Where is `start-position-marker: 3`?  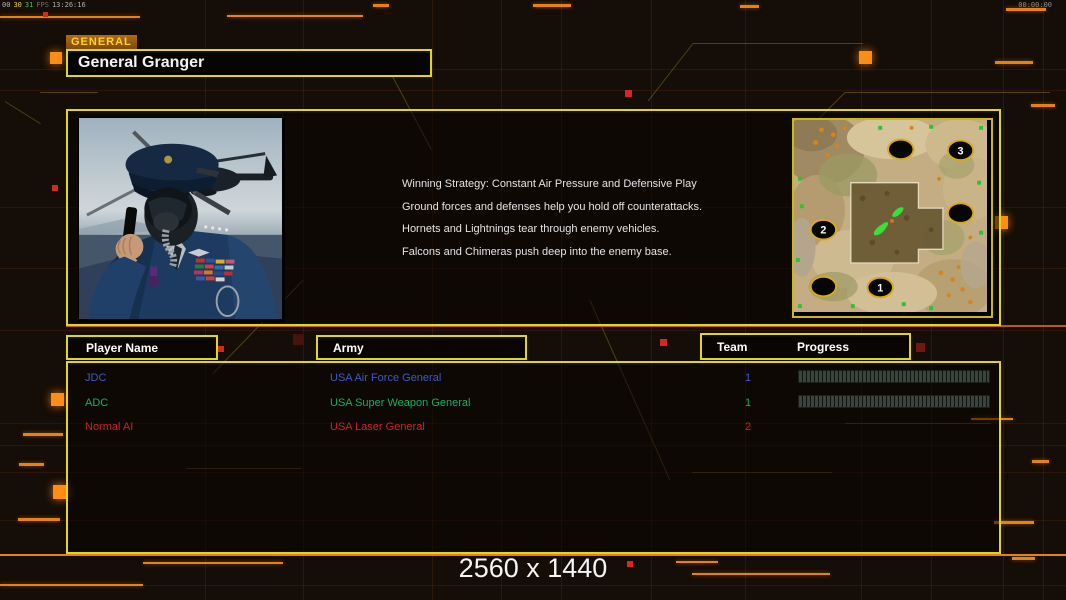 start-position-marker: 3 is located at coordinates (961, 151).